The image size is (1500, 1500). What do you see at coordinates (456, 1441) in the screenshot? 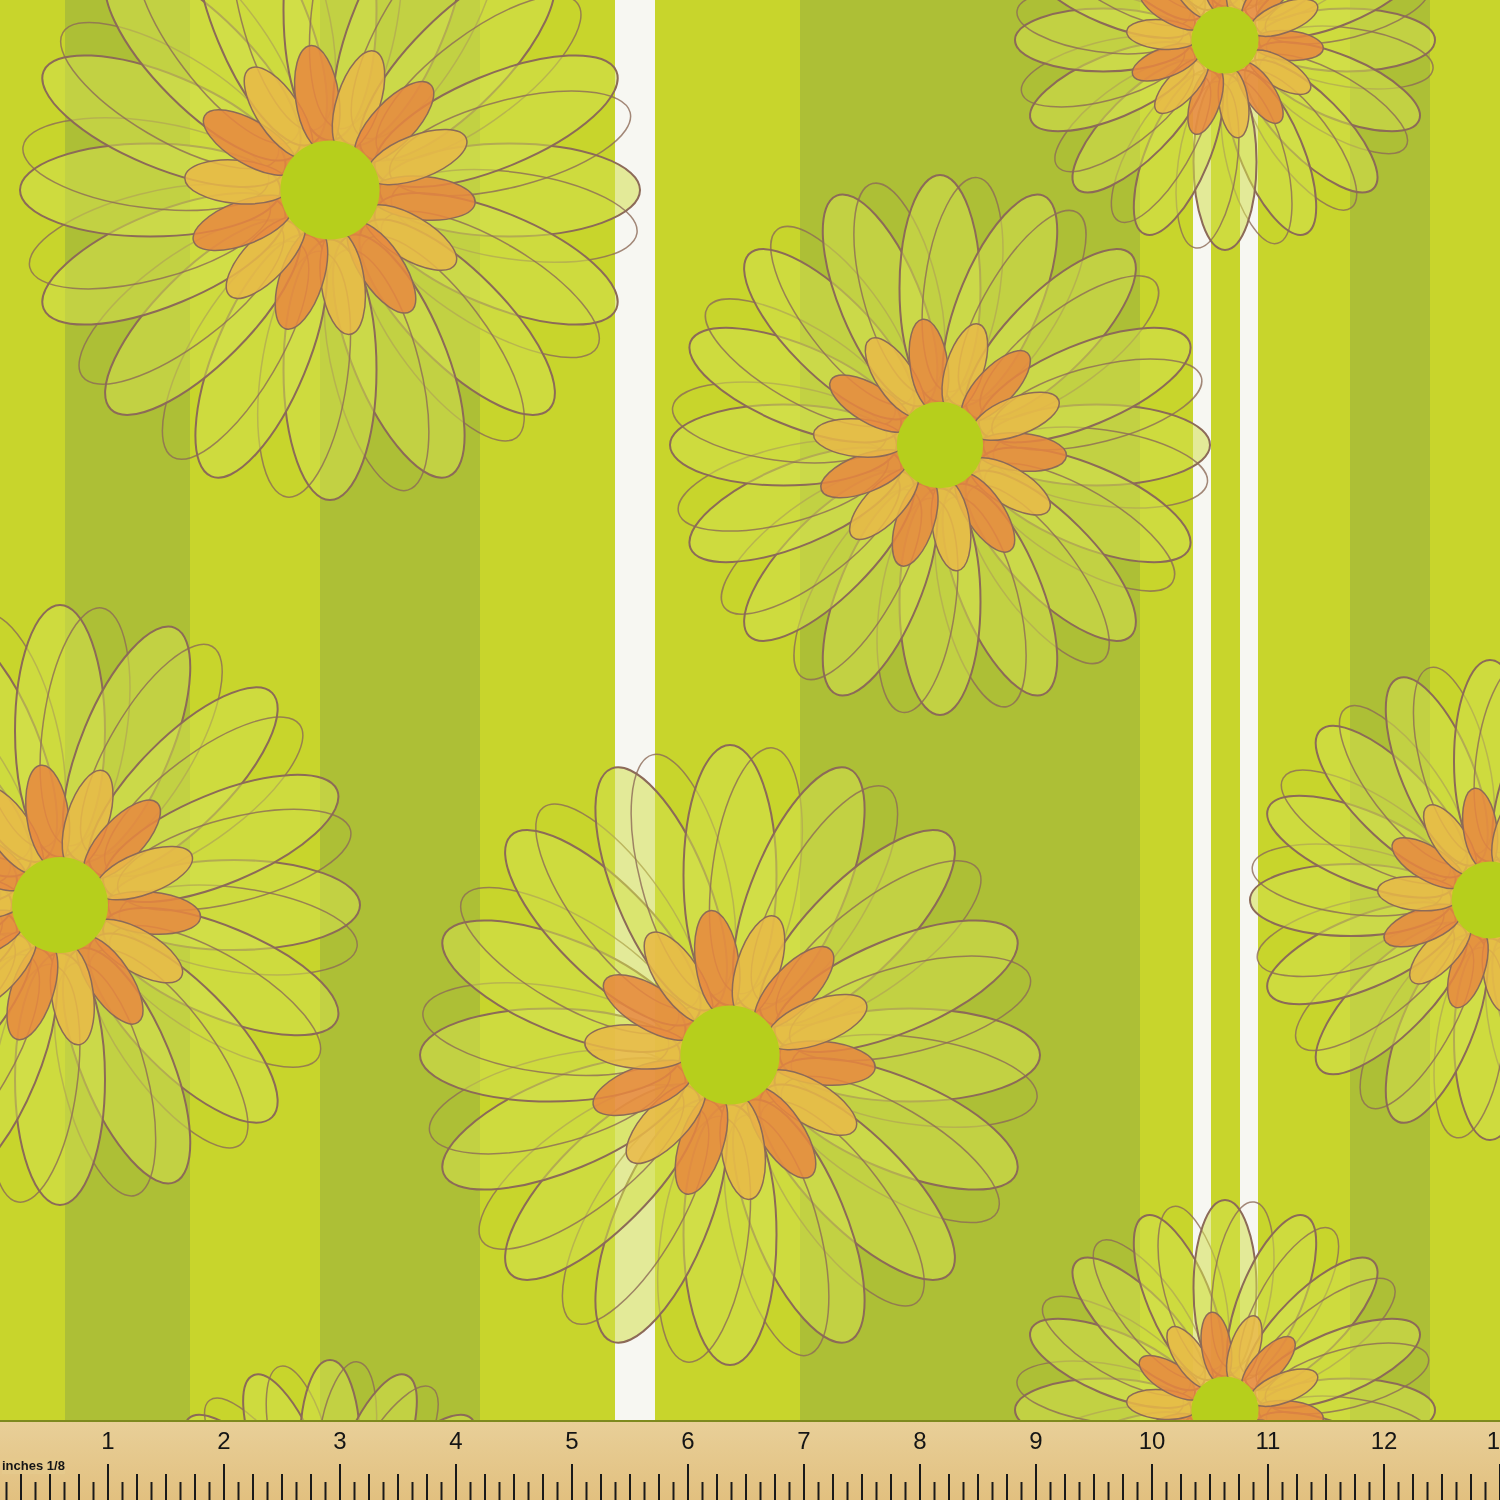
I see `ruler-number: 4` at bounding box center [456, 1441].